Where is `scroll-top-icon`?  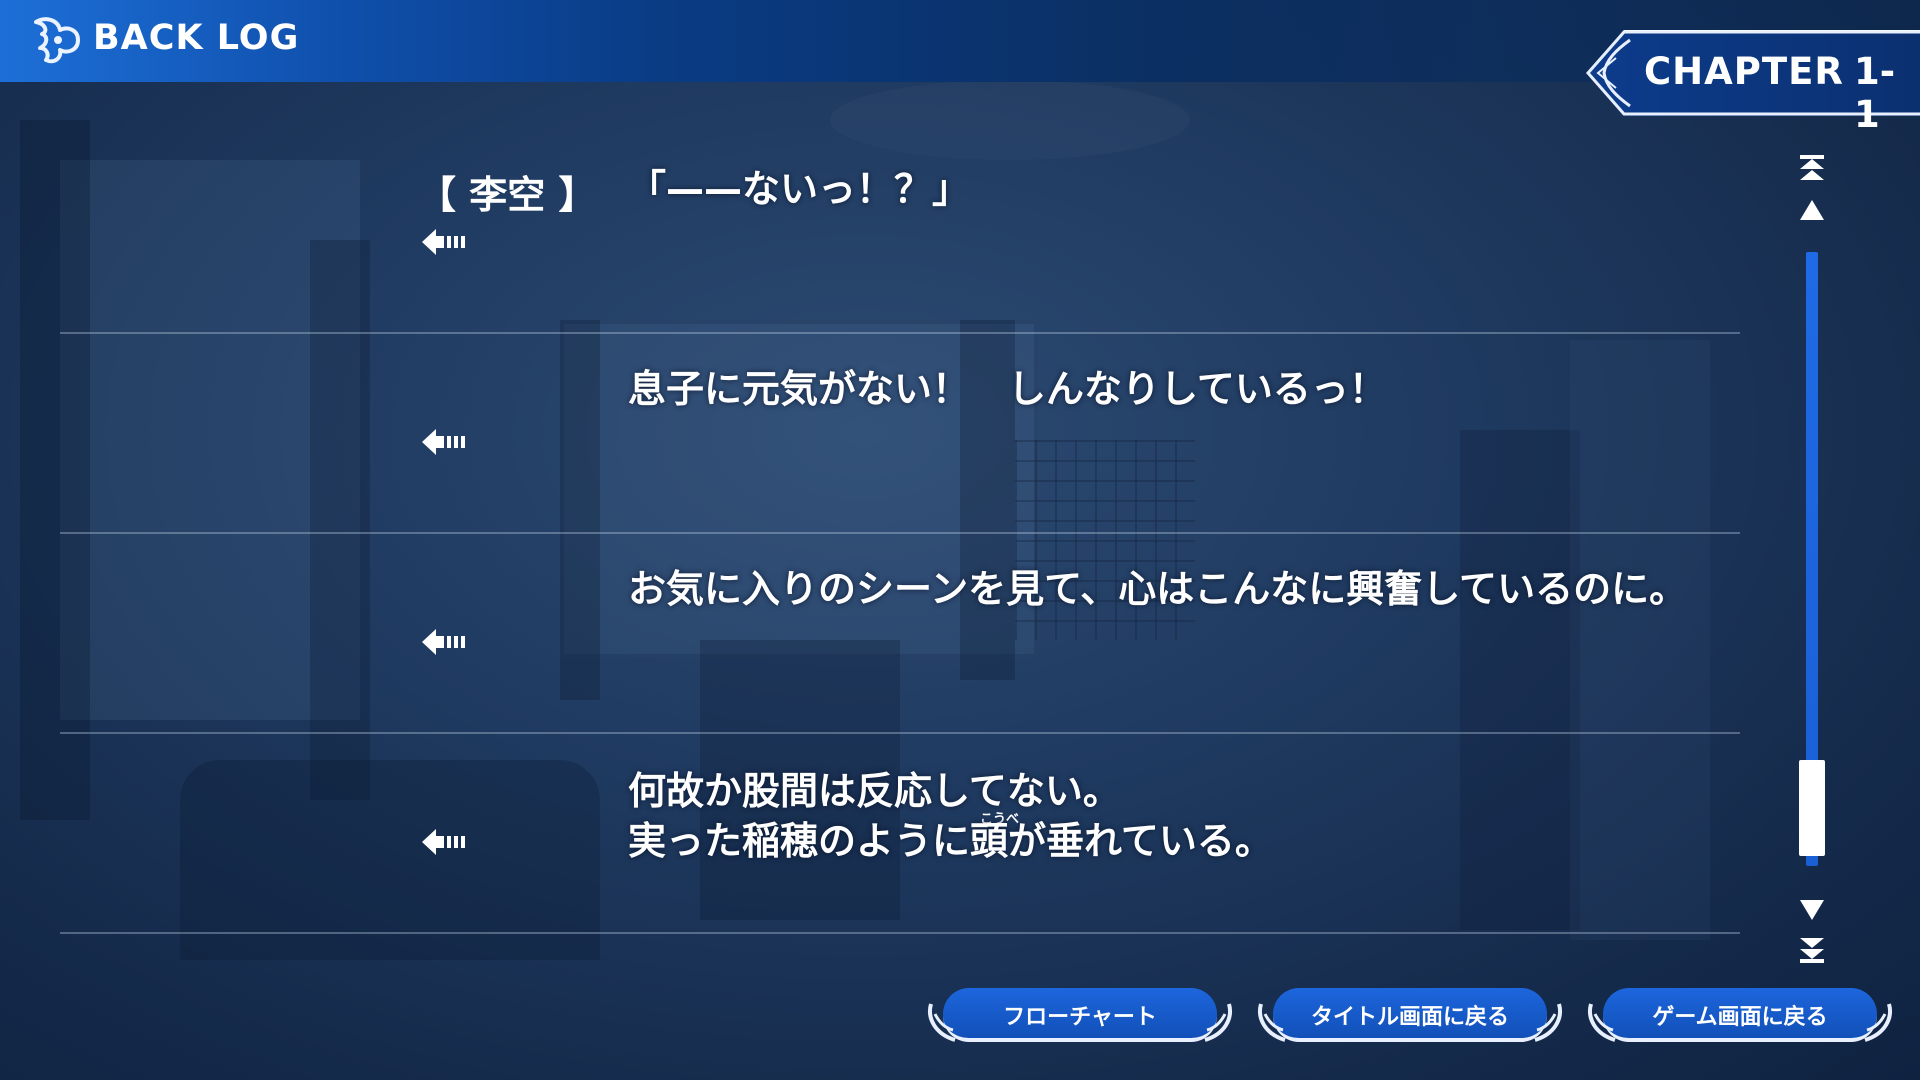 scroll-top-icon is located at coordinates (1812, 168).